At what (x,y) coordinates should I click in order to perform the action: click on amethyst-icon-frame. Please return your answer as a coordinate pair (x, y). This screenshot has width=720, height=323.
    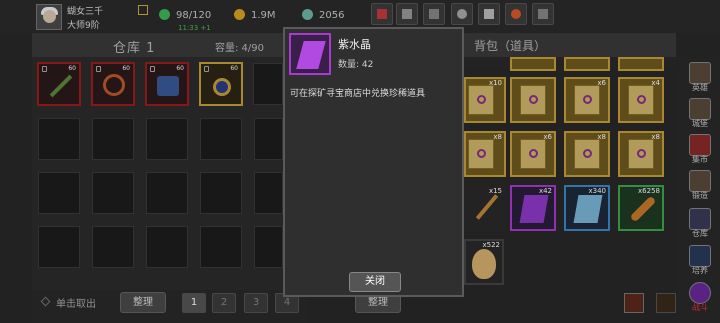
    Looking at the image, I should click on (310, 54).